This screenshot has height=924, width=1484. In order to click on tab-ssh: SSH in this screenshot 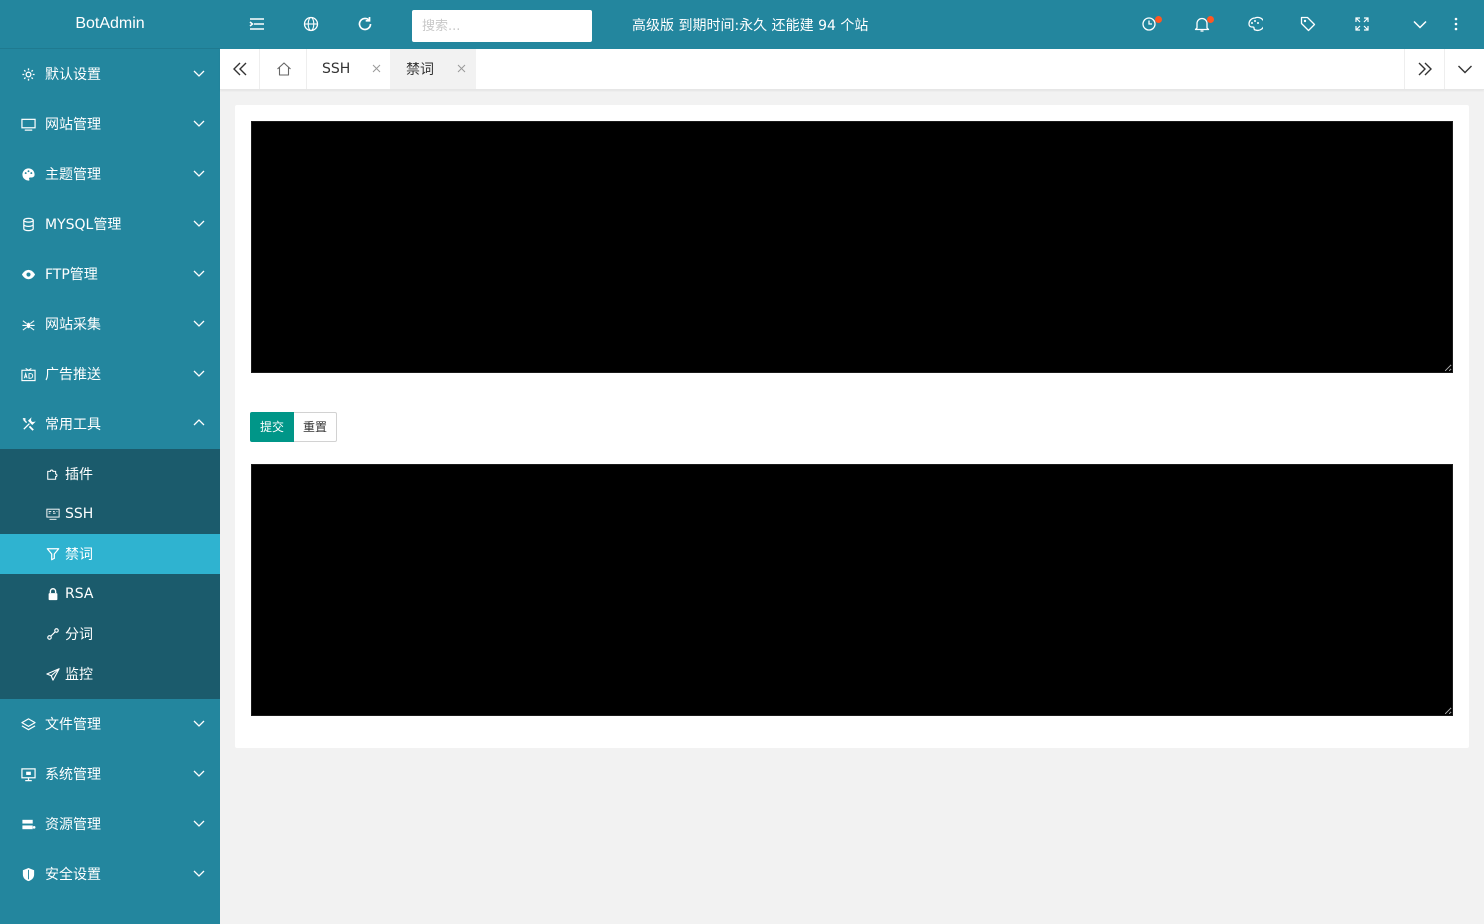, I will do `click(349, 69)`.